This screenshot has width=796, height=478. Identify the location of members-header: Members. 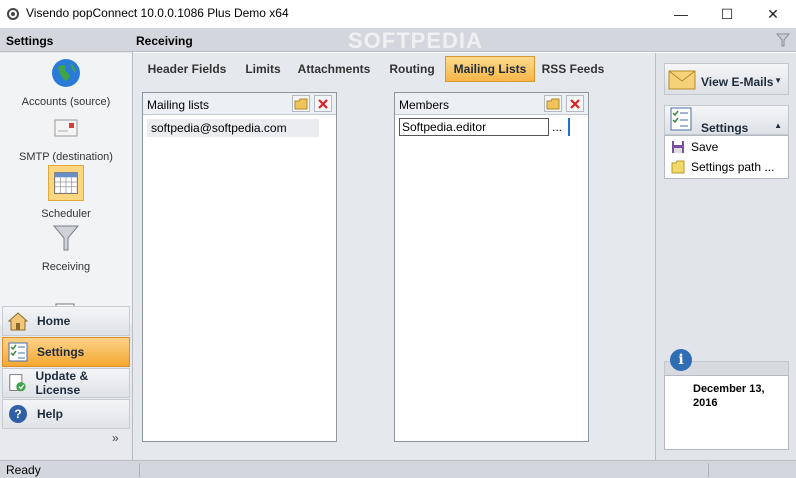
(491, 104).